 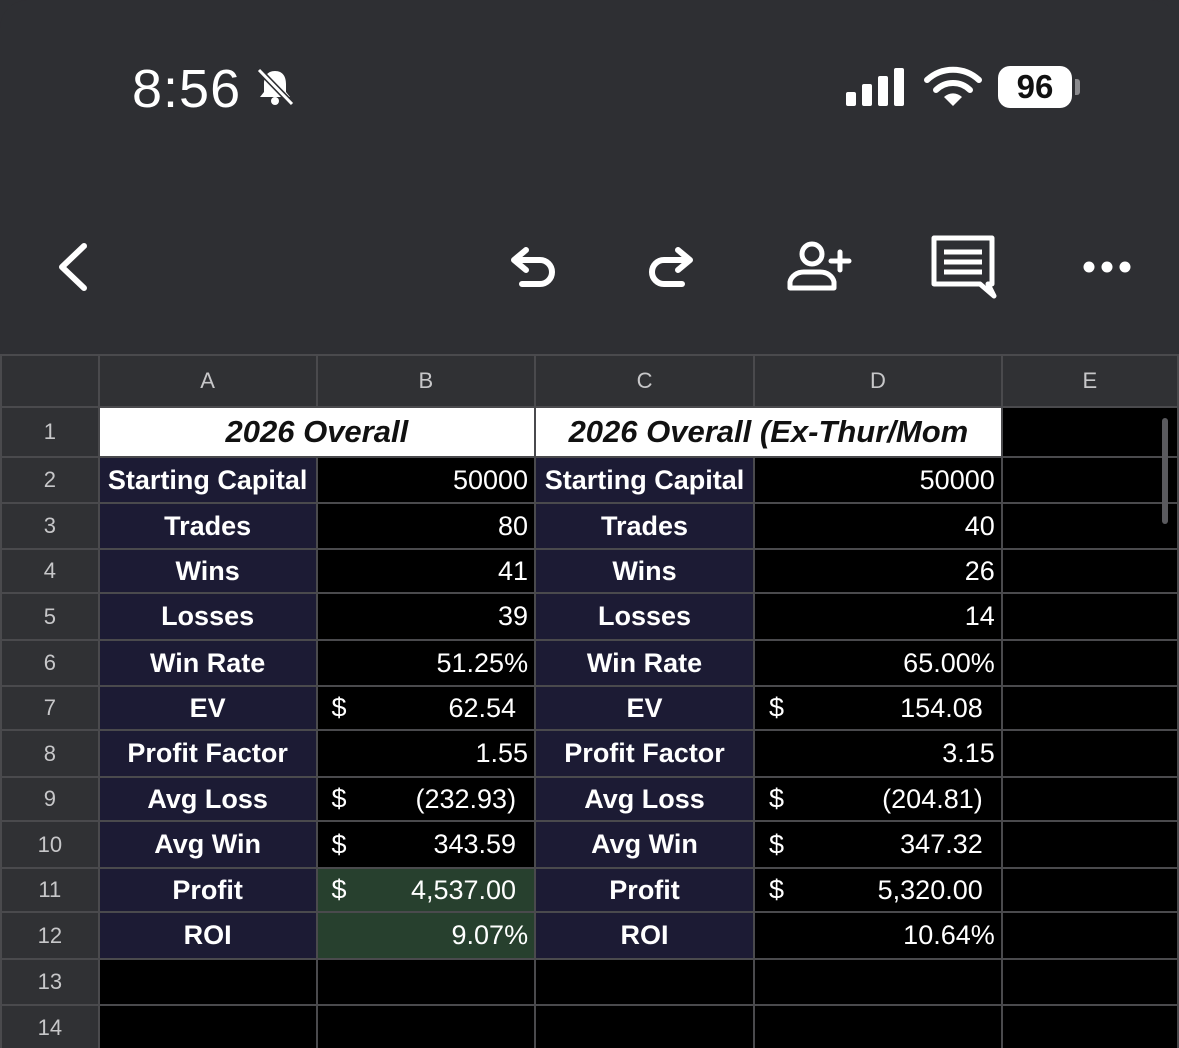 What do you see at coordinates (878, 935) in the screenshot?
I see `value-cell: 10.64%` at bounding box center [878, 935].